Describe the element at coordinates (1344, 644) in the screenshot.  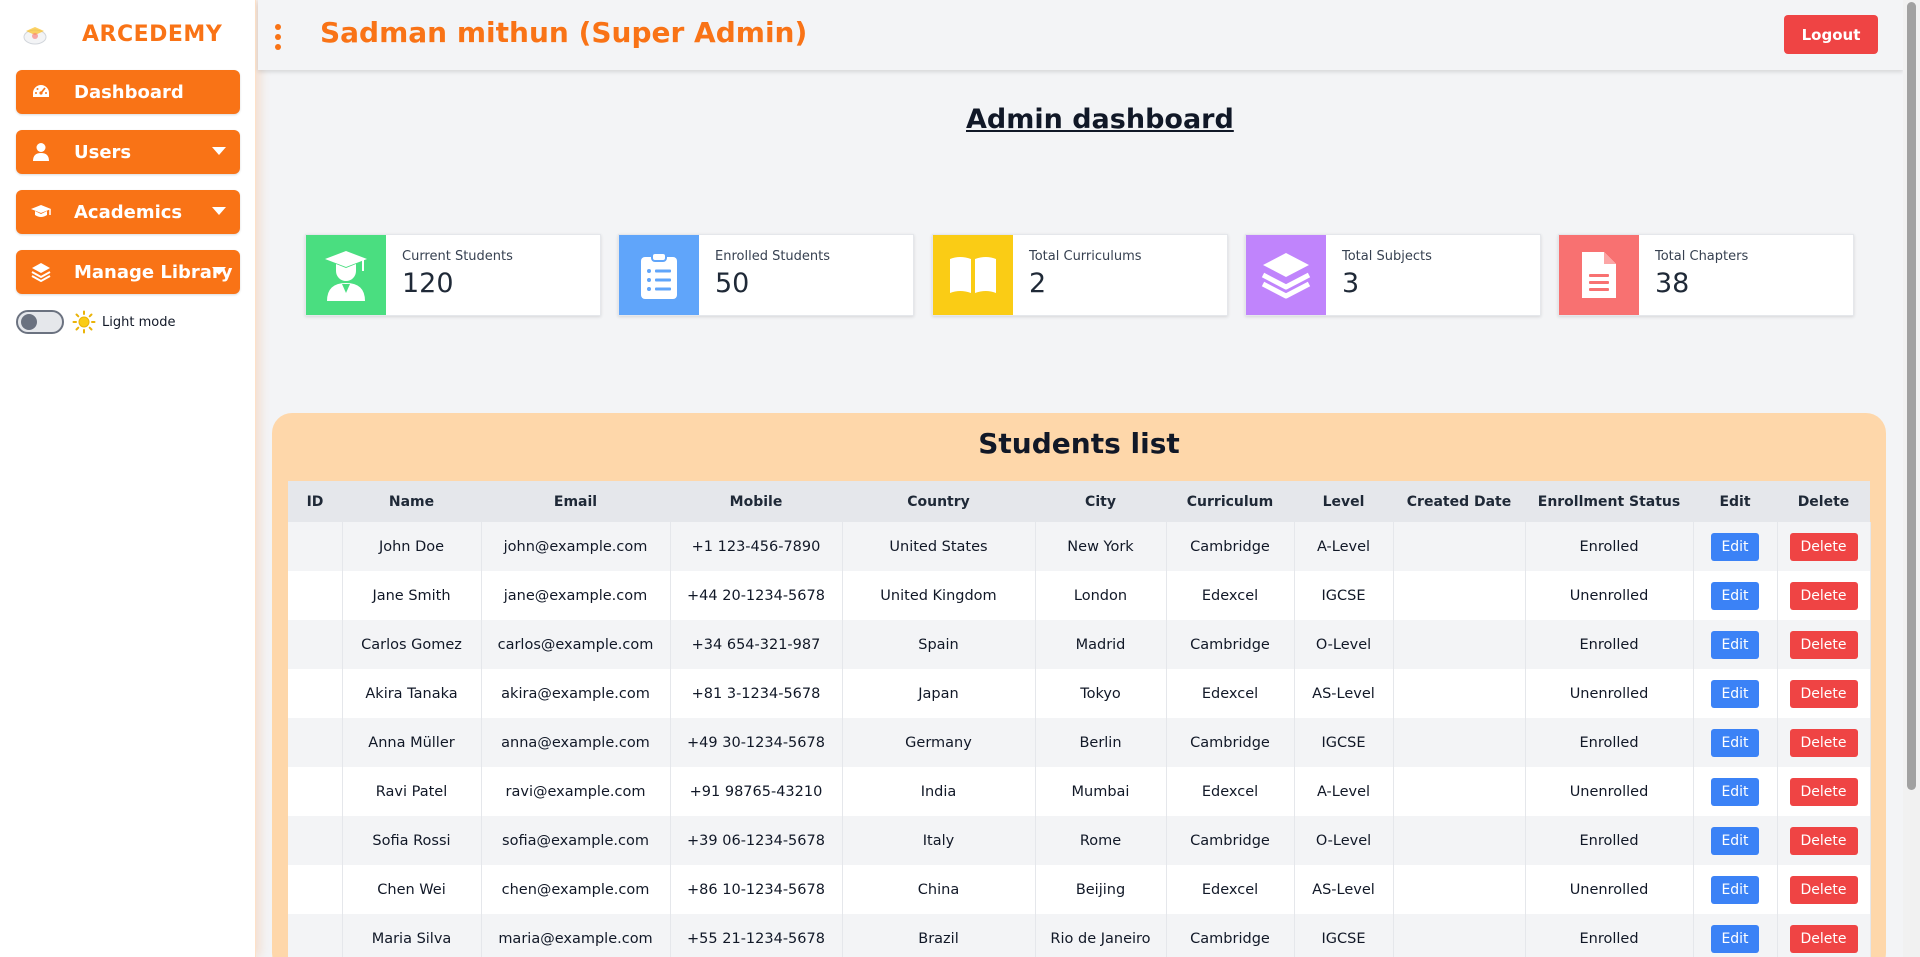
I see `cell-level: O-Level` at that location.